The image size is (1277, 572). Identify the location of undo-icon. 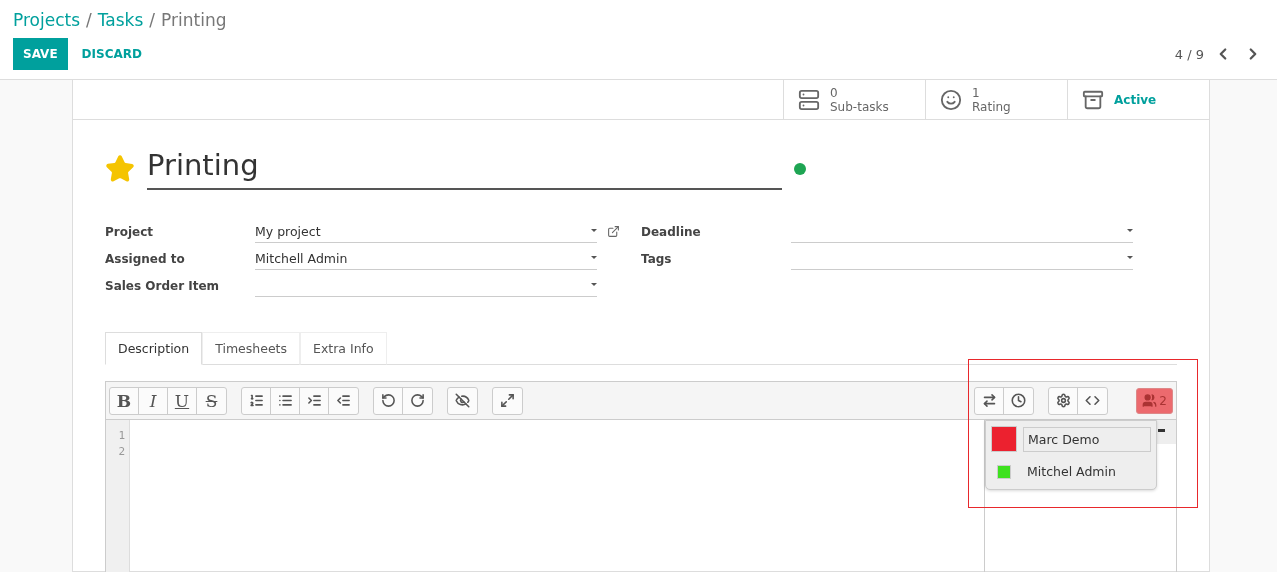
(388, 400).